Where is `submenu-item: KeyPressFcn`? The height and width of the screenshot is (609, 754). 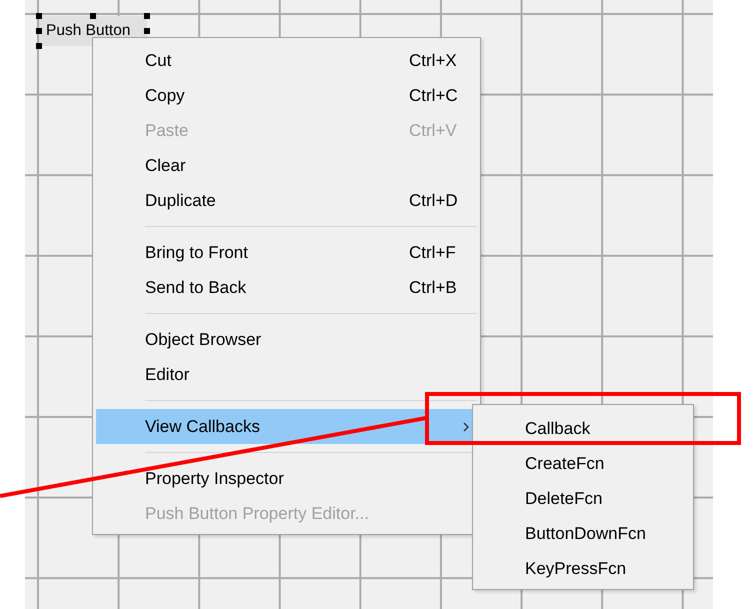
submenu-item: KeyPressFcn is located at coordinates (583, 568).